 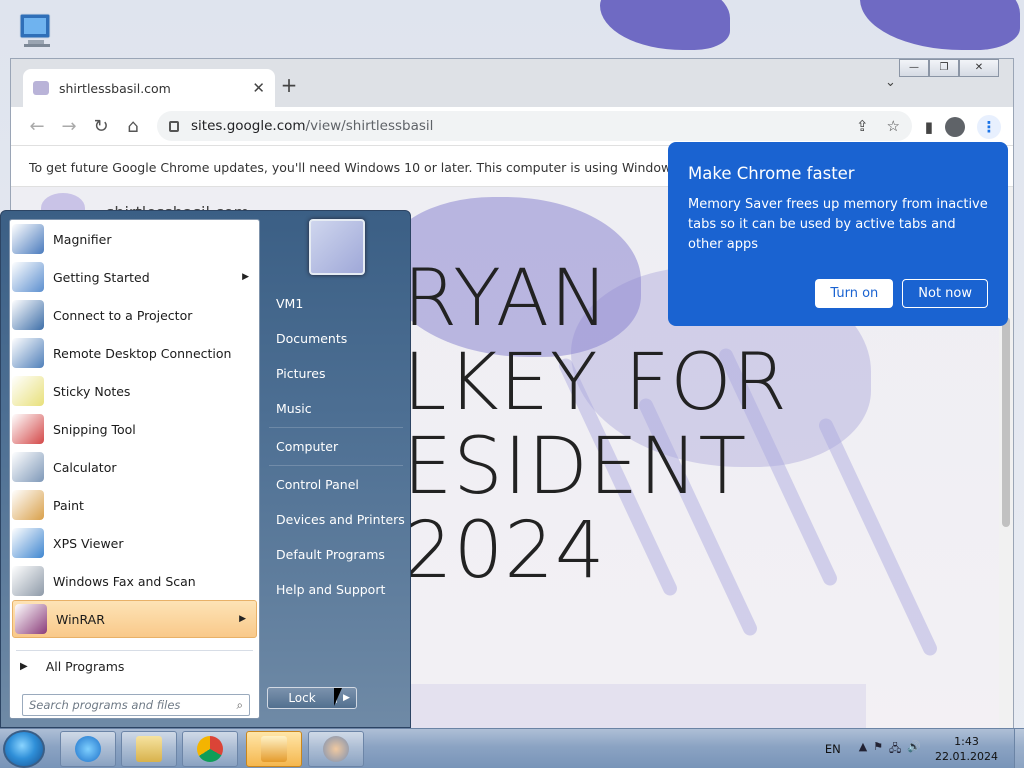 I want to click on program-label: Calculator, so click(x=85, y=467).